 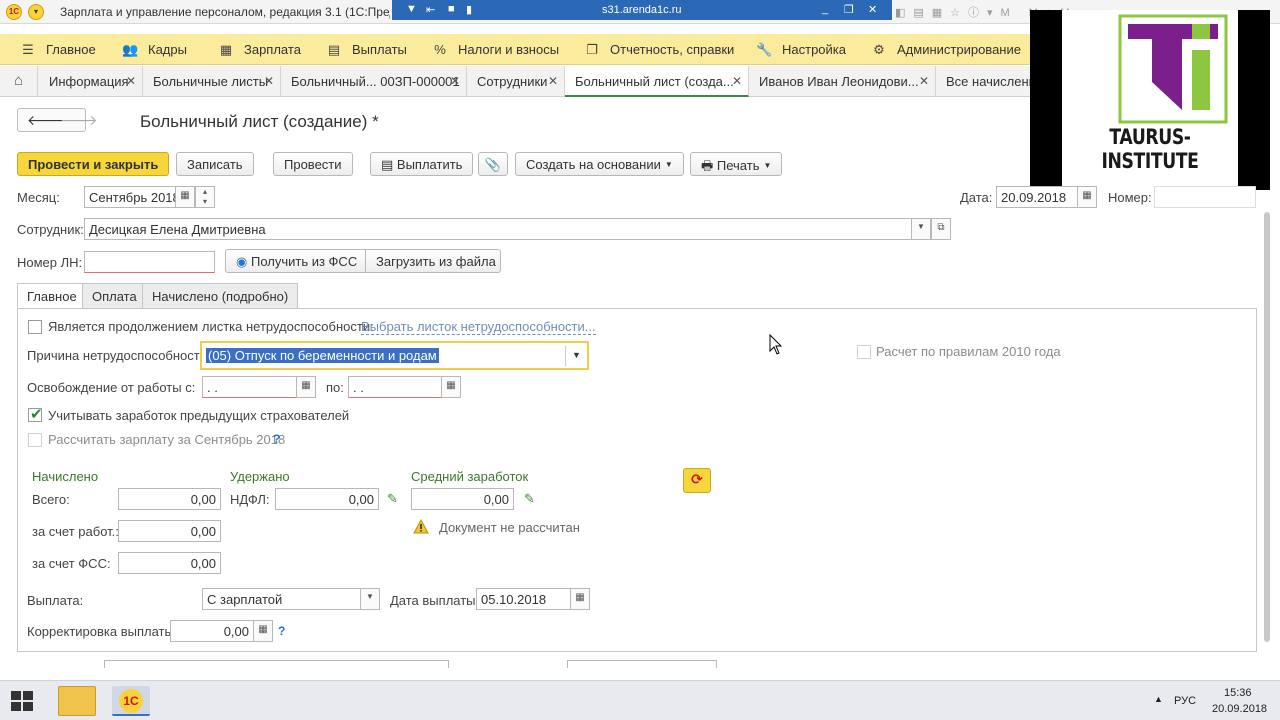 What do you see at coordinates (149, 262) in the screenshot?
I see `ln-number-field` at bounding box center [149, 262].